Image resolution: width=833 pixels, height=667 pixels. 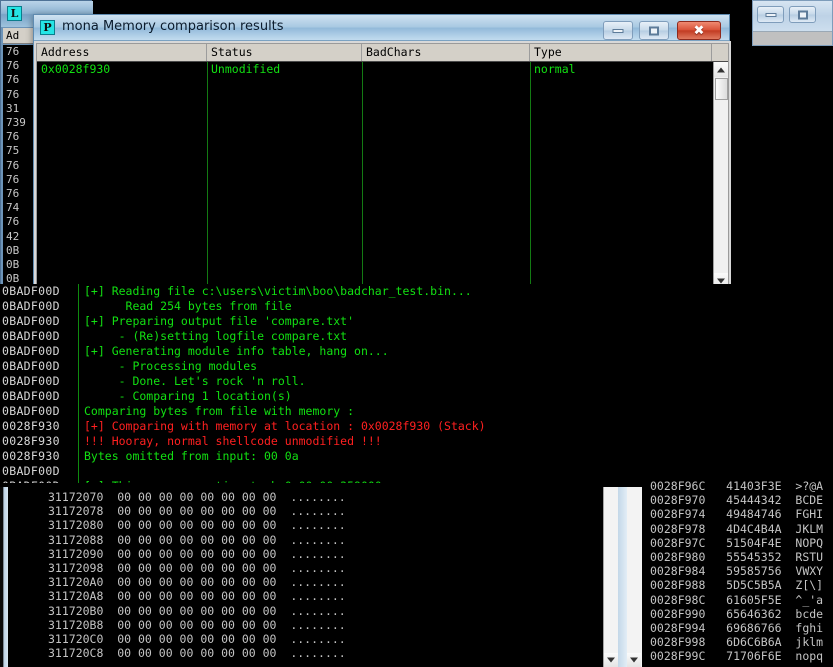 What do you see at coordinates (284, 52) in the screenshot?
I see `table-column-header: Status` at bounding box center [284, 52].